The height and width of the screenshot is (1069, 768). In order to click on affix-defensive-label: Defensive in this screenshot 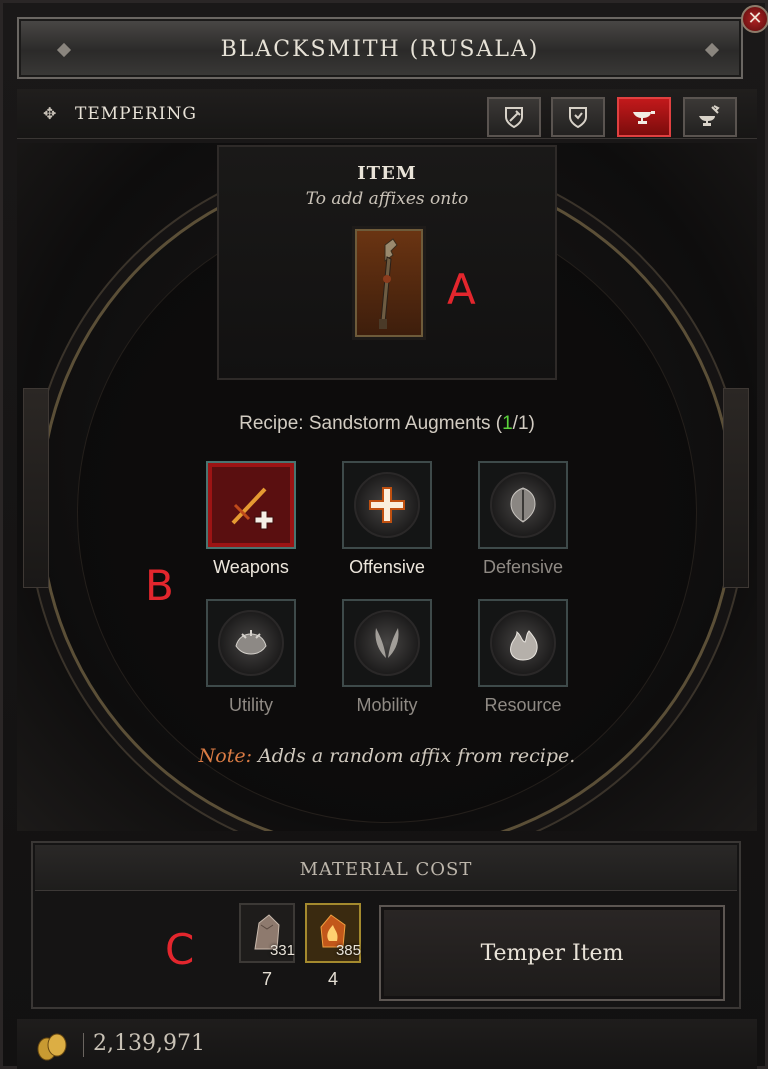, I will do `click(523, 567)`.